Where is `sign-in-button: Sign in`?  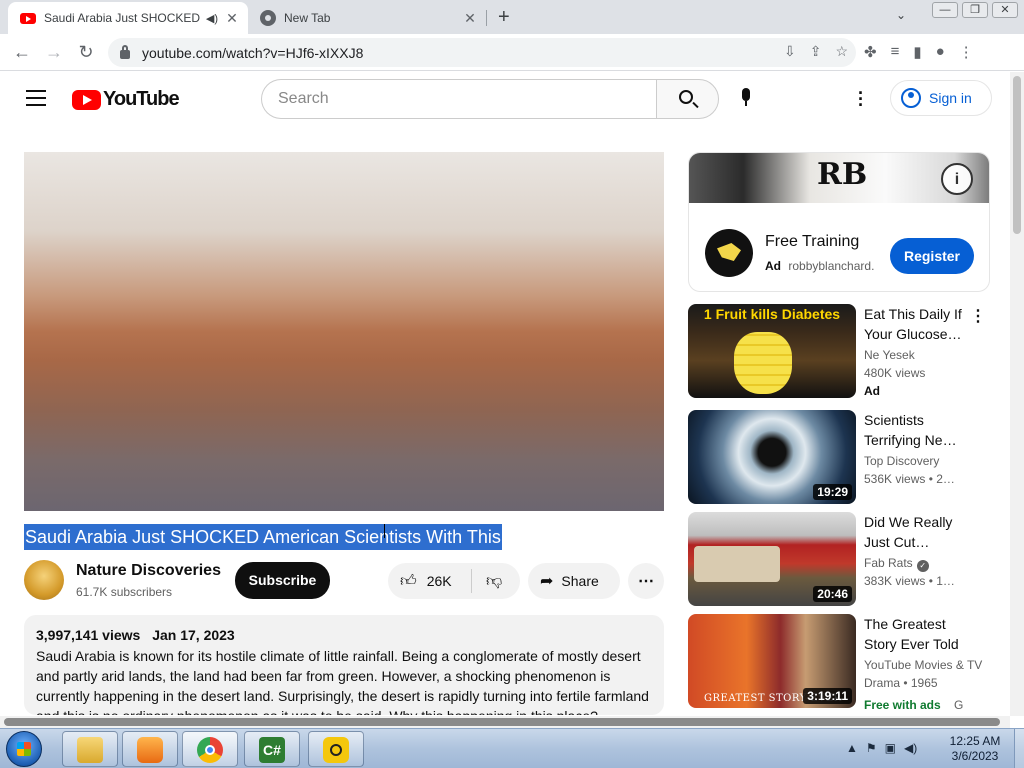 sign-in-button: Sign in is located at coordinates (941, 98).